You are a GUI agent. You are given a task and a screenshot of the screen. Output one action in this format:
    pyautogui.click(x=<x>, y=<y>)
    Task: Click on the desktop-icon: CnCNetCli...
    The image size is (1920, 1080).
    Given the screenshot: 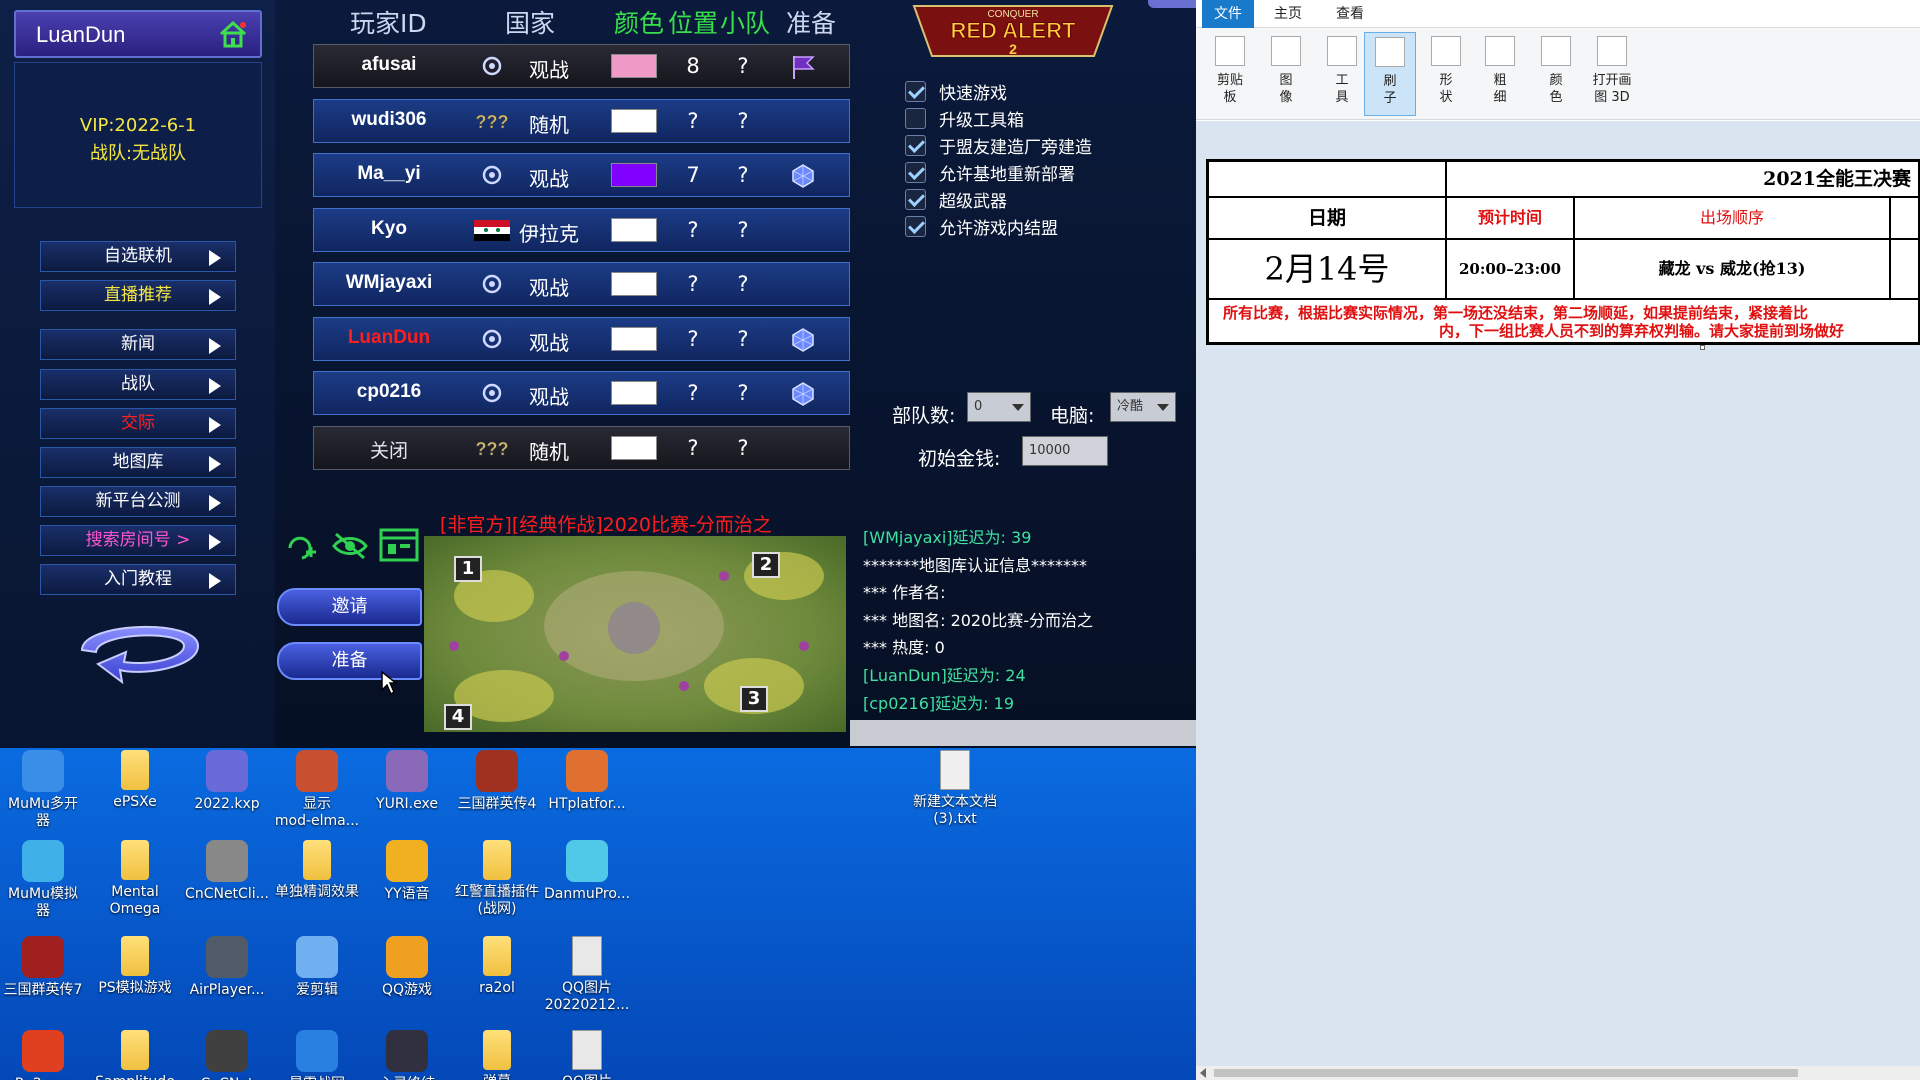 What is the action you would take?
    pyautogui.click(x=227, y=871)
    